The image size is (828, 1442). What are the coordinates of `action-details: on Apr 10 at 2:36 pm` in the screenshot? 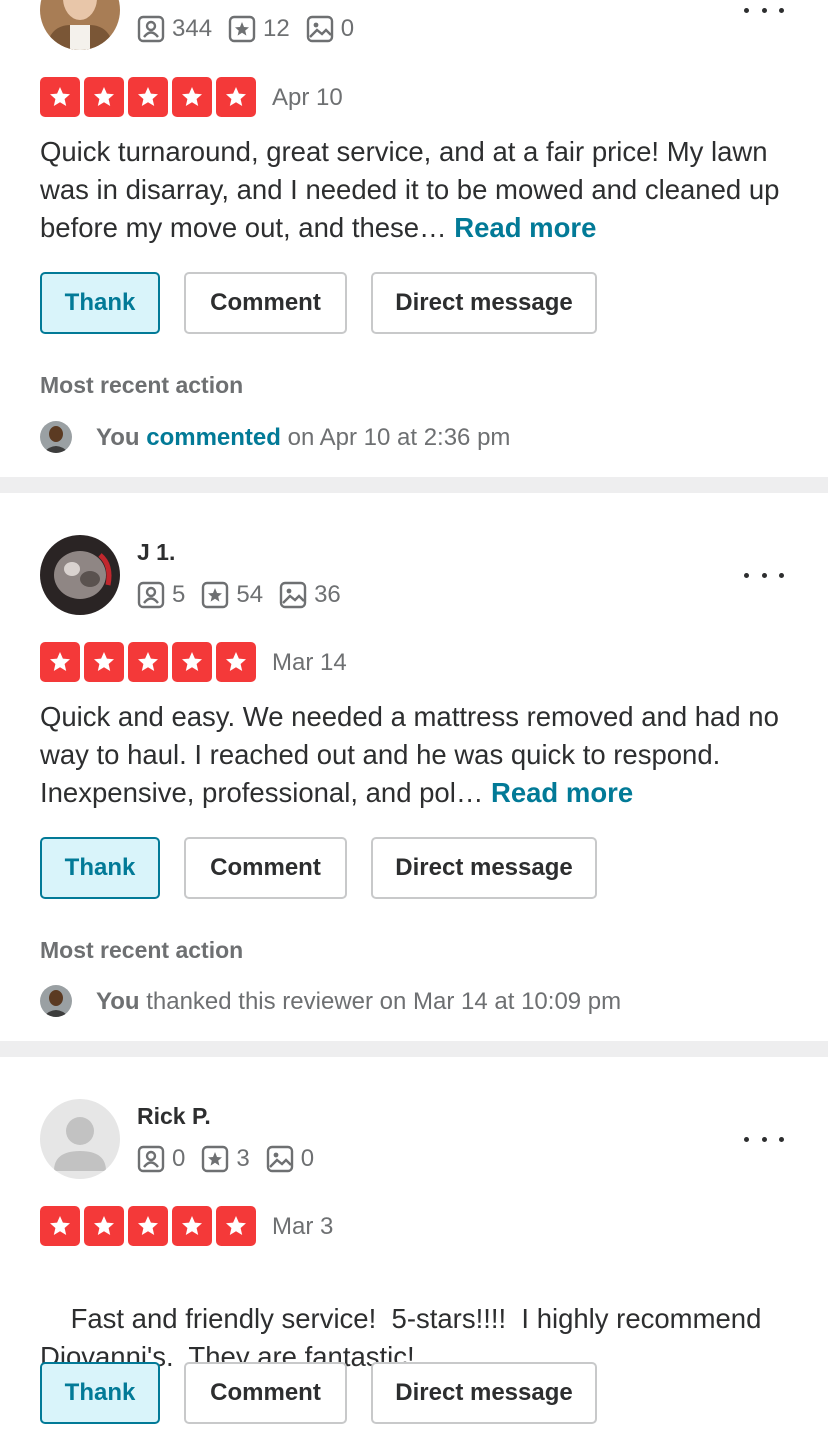 It's located at (395, 437).